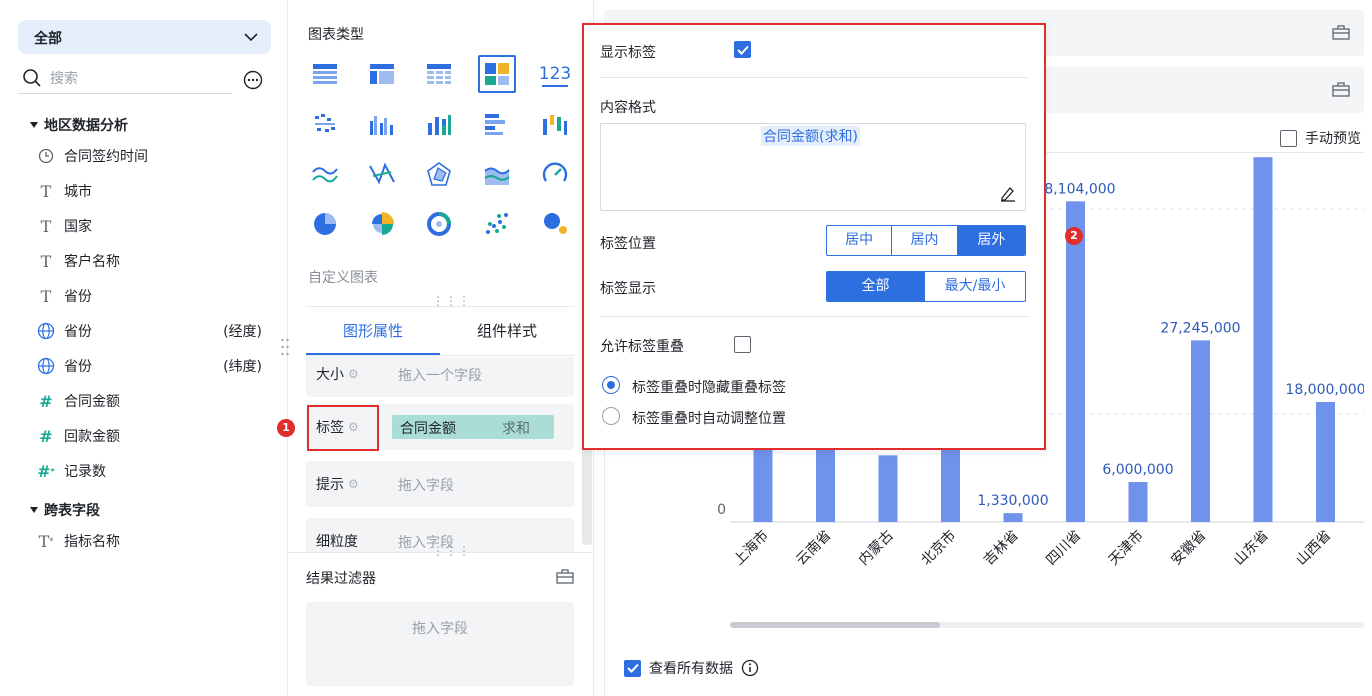  I want to click on pie-icon, so click(325, 224).